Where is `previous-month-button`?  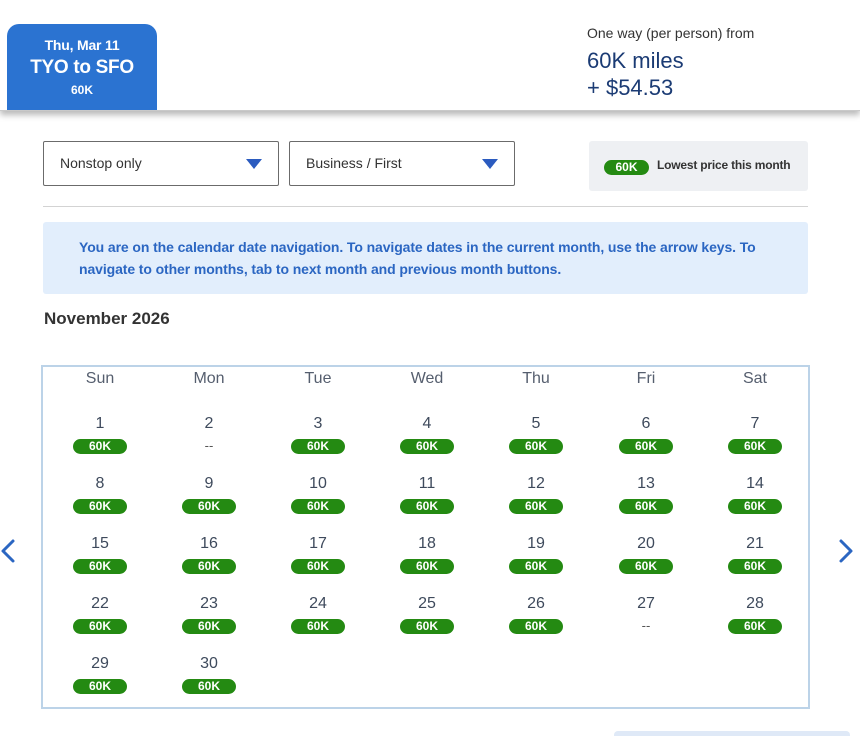
previous-month-button is located at coordinates (8, 551).